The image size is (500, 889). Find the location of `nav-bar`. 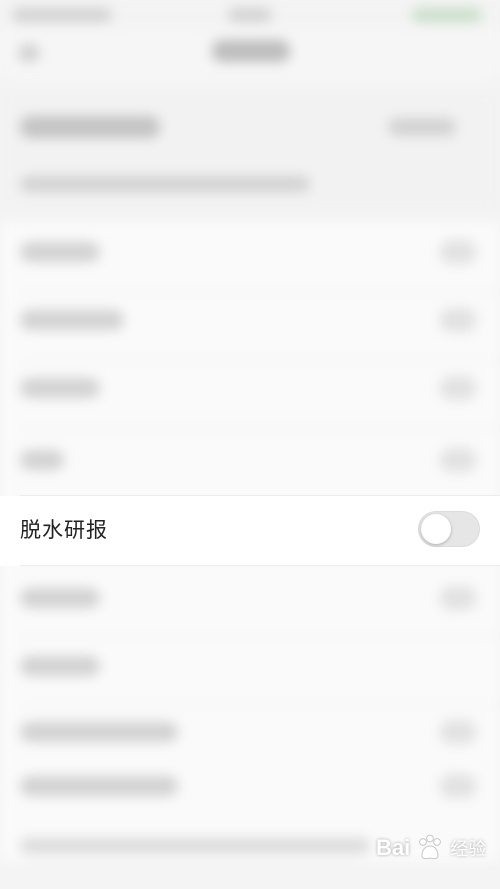

nav-bar is located at coordinates (250, 53).